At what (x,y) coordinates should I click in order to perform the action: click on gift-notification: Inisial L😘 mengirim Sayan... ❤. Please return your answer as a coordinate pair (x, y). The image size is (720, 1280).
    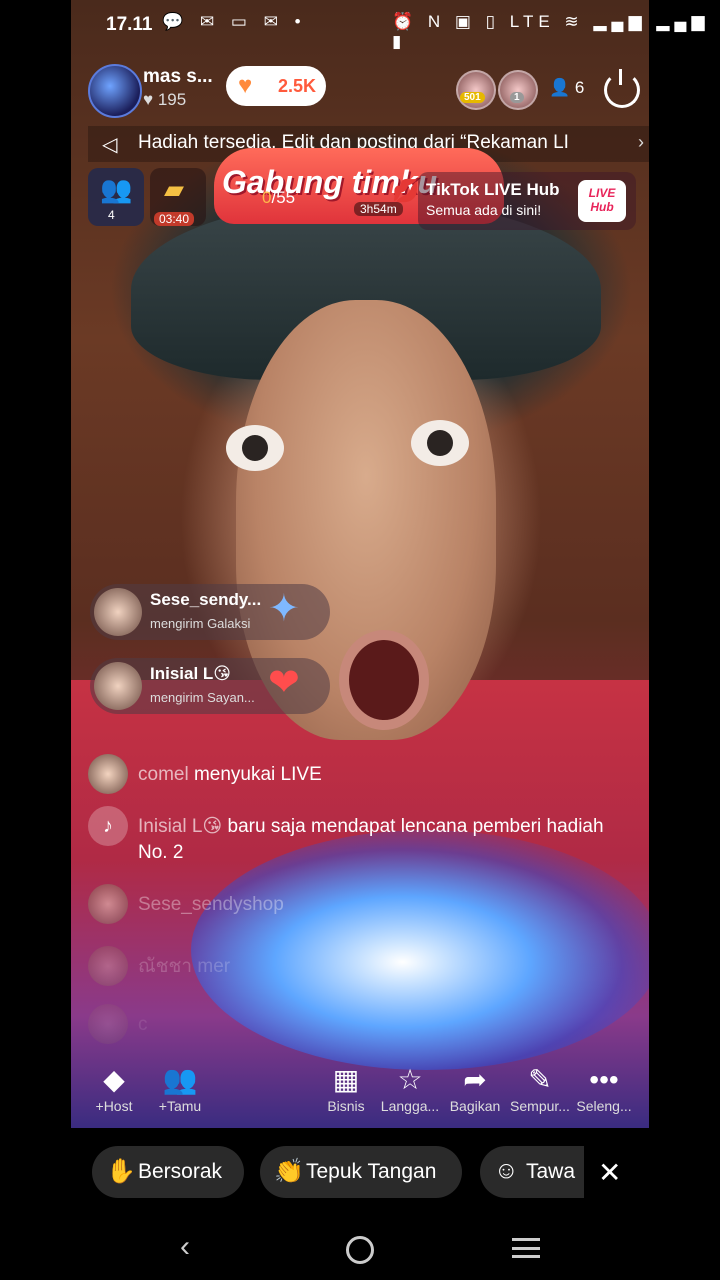
    Looking at the image, I should click on (210, 686).